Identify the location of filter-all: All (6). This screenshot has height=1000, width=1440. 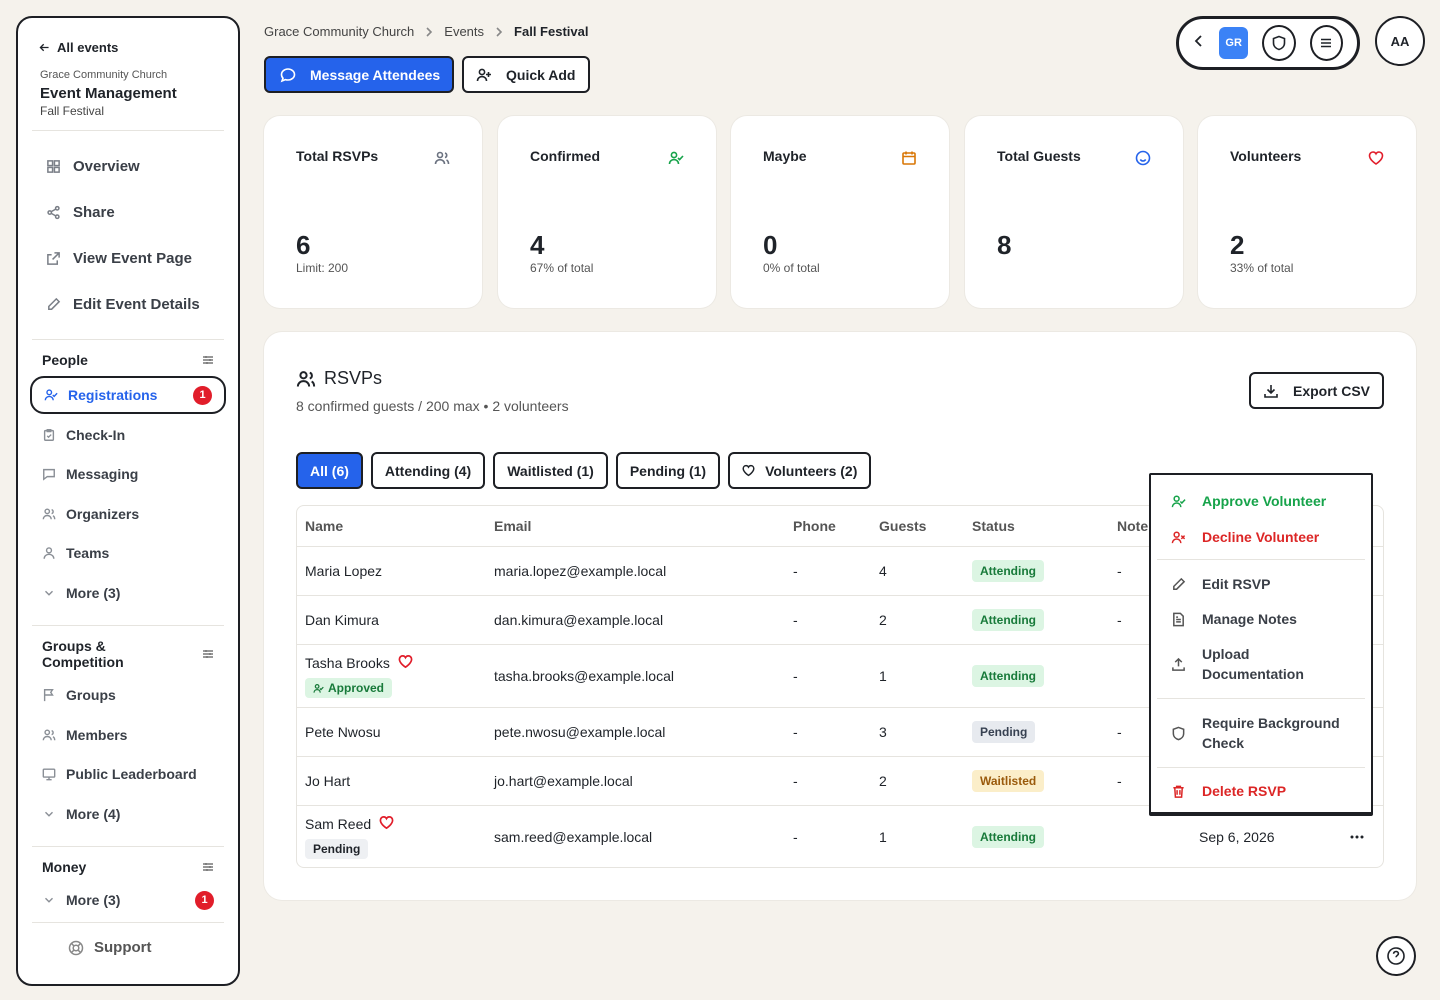
(329, 470).